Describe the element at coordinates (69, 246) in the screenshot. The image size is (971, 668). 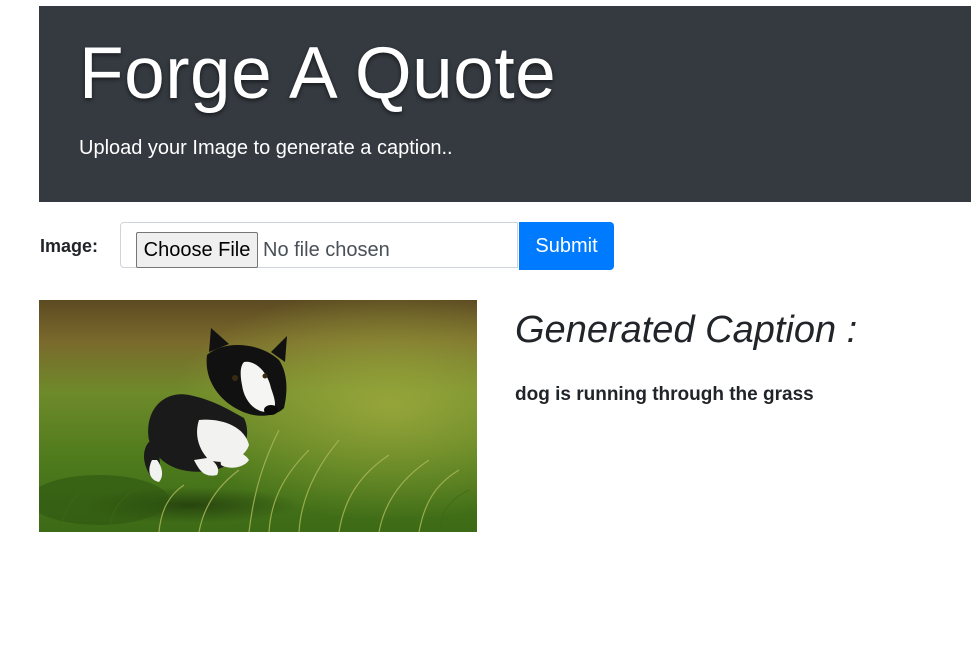
I see `image-label: Image:` at that location.